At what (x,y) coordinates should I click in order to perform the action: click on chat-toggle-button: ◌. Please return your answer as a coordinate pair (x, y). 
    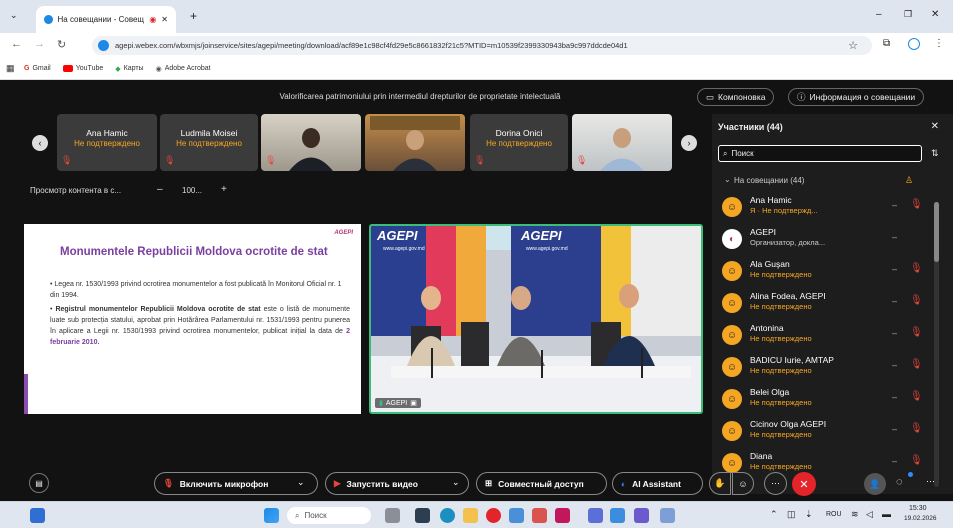
    Looking at the image, I should click on (899, 482).